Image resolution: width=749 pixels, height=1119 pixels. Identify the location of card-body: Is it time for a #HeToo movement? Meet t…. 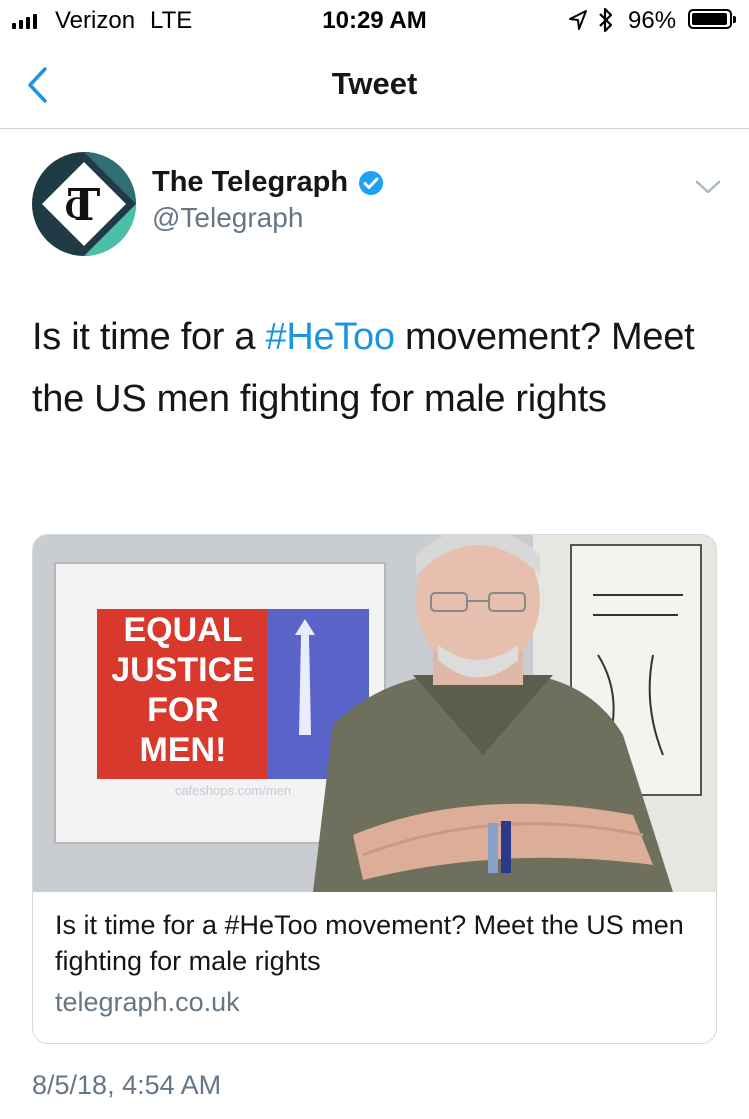
(375, 962).